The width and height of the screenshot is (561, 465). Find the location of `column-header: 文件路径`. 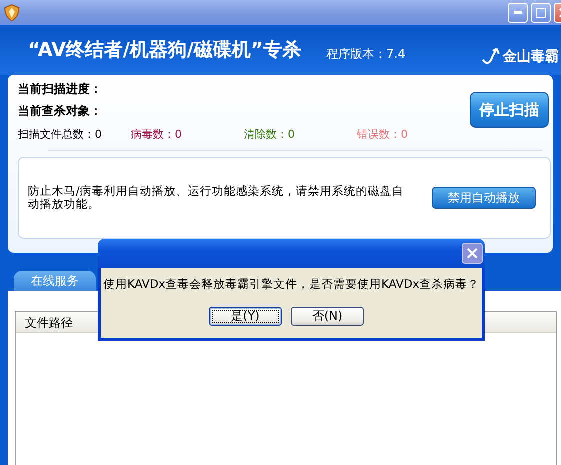

column-header: 文件路径 is located at coordinates (49, 322).